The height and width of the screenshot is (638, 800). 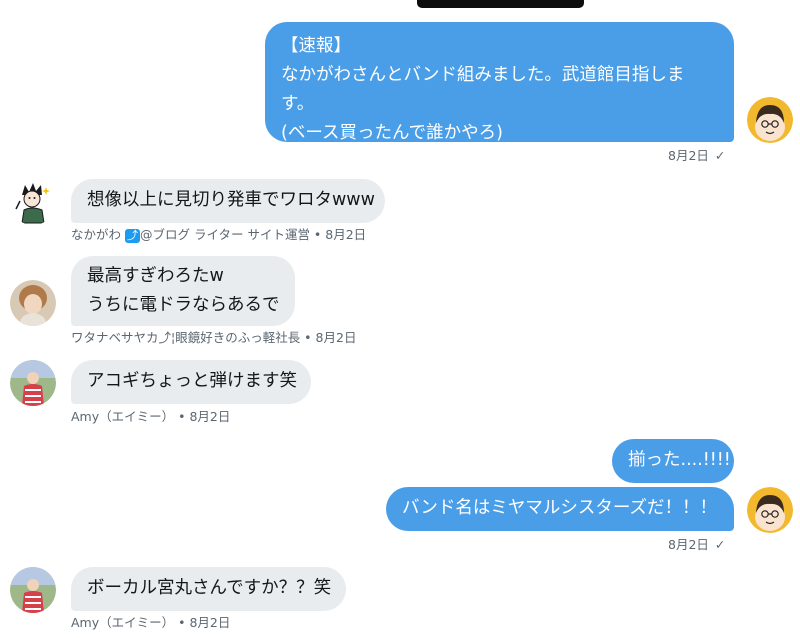 What do you see at coordinates (392, 133) in the screenshot?
I see `message-text-line: (ベース買ったんで誰かやろ)` at bounding box center [392, 133].